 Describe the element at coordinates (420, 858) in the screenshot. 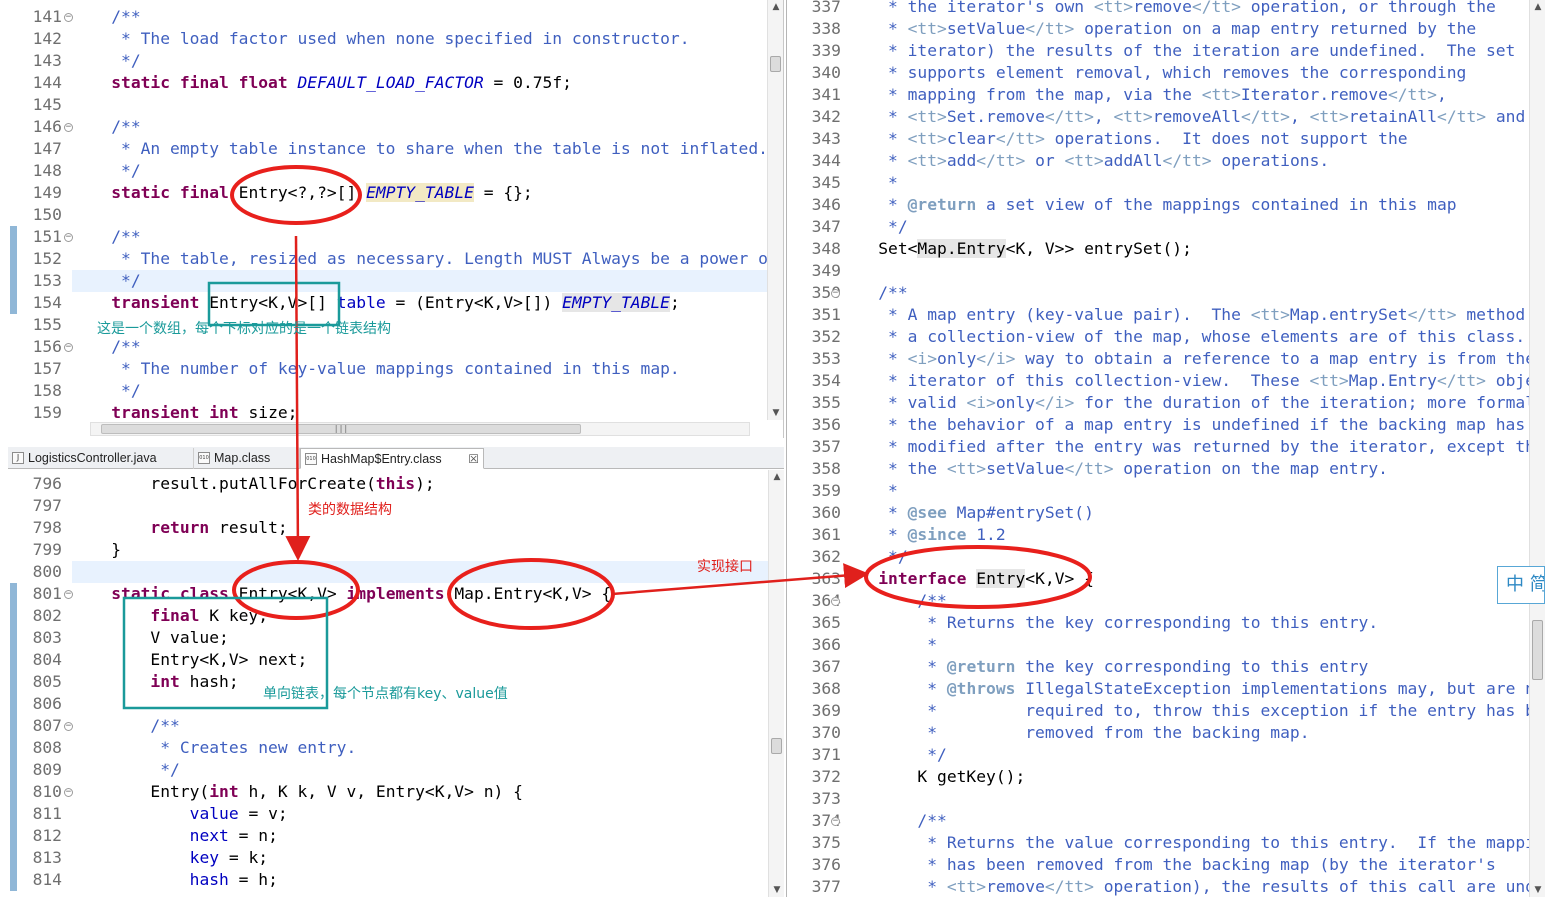

I see `code-line: key = k;` at that location.